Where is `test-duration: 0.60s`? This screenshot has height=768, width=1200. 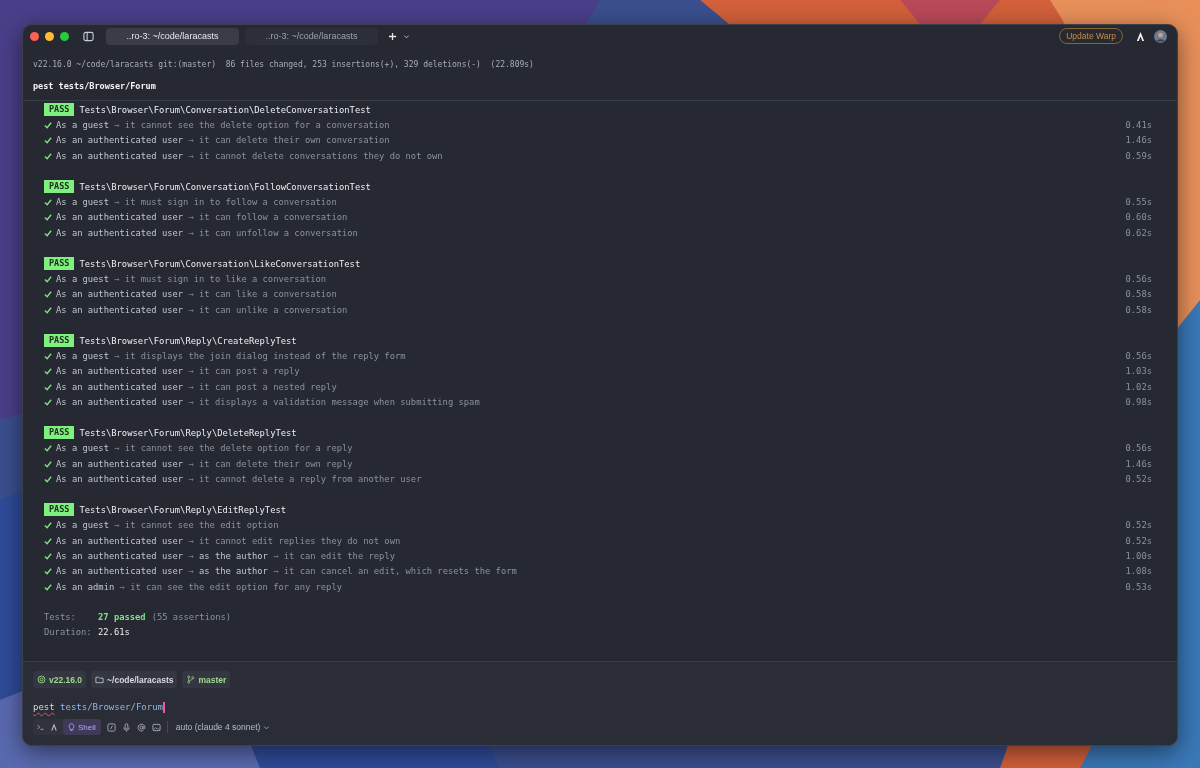 test-duration: 0.60s is located at coordinates (1138, 217).